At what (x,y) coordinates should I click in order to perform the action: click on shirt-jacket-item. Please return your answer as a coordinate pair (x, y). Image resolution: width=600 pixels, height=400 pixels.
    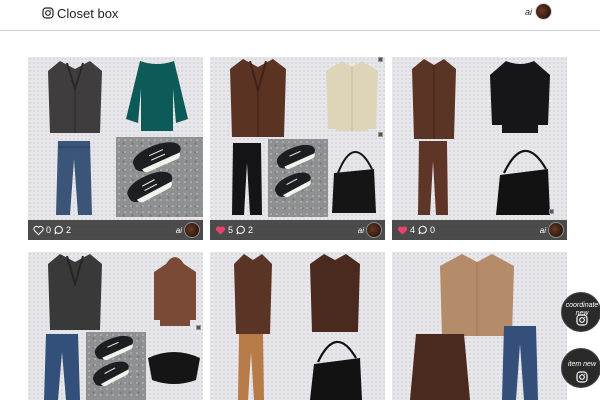
    Looking at the image, I should click on (335, 293).